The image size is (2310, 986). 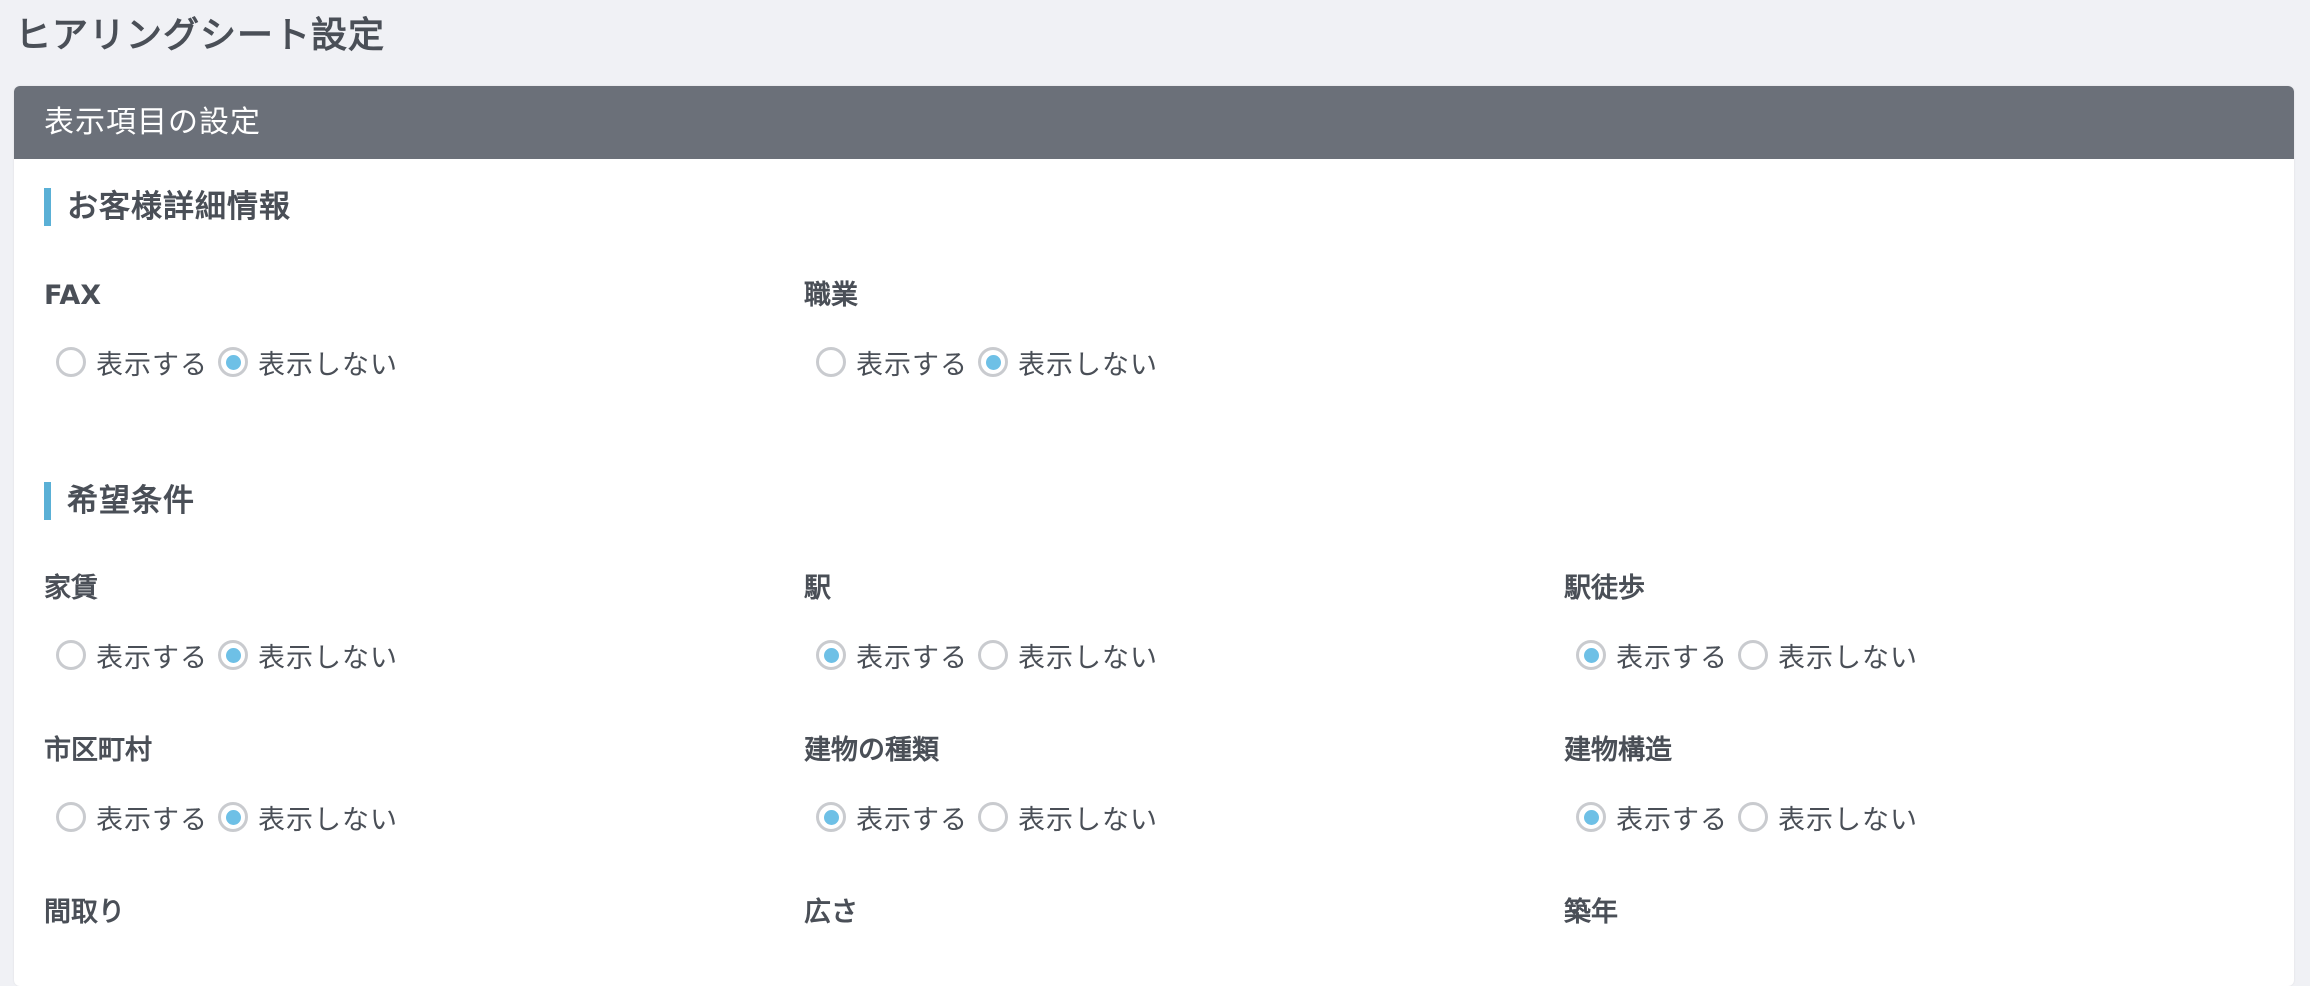 I want to click on radio-group-station-walk: 表示する 表示しない, so click(x=1747, y=655).